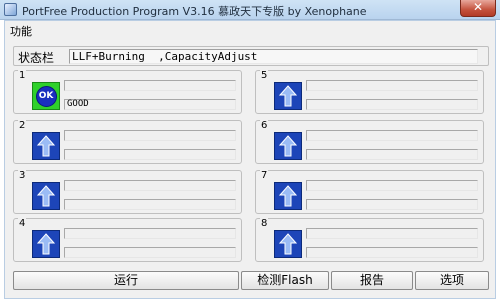 This screenshot has height=303, width=500. I want to click on report-button: 报告, so click(372, 280).